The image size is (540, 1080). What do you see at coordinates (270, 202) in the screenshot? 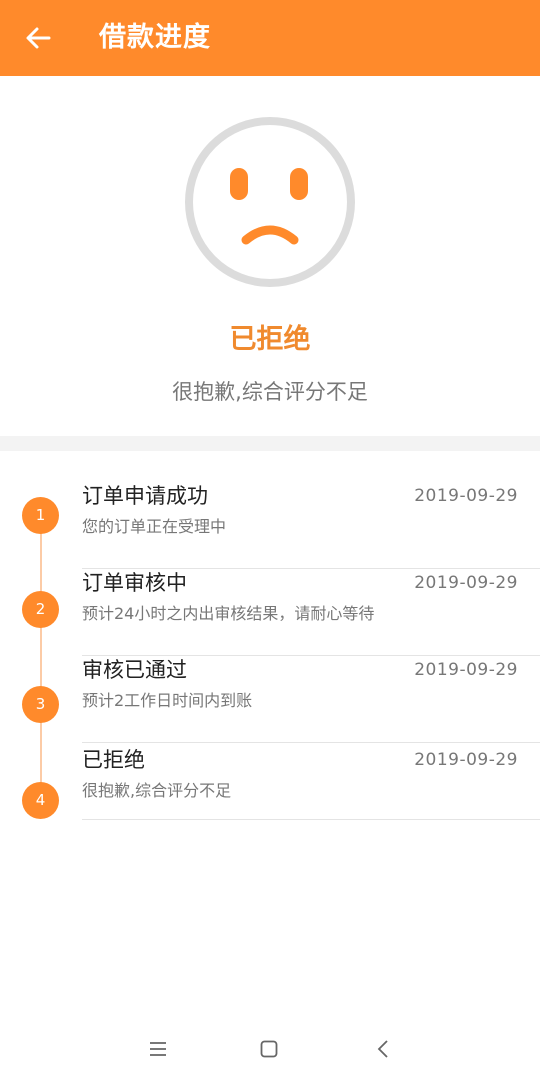
I see `sad-face-icon` at bounding box center [270, 202].